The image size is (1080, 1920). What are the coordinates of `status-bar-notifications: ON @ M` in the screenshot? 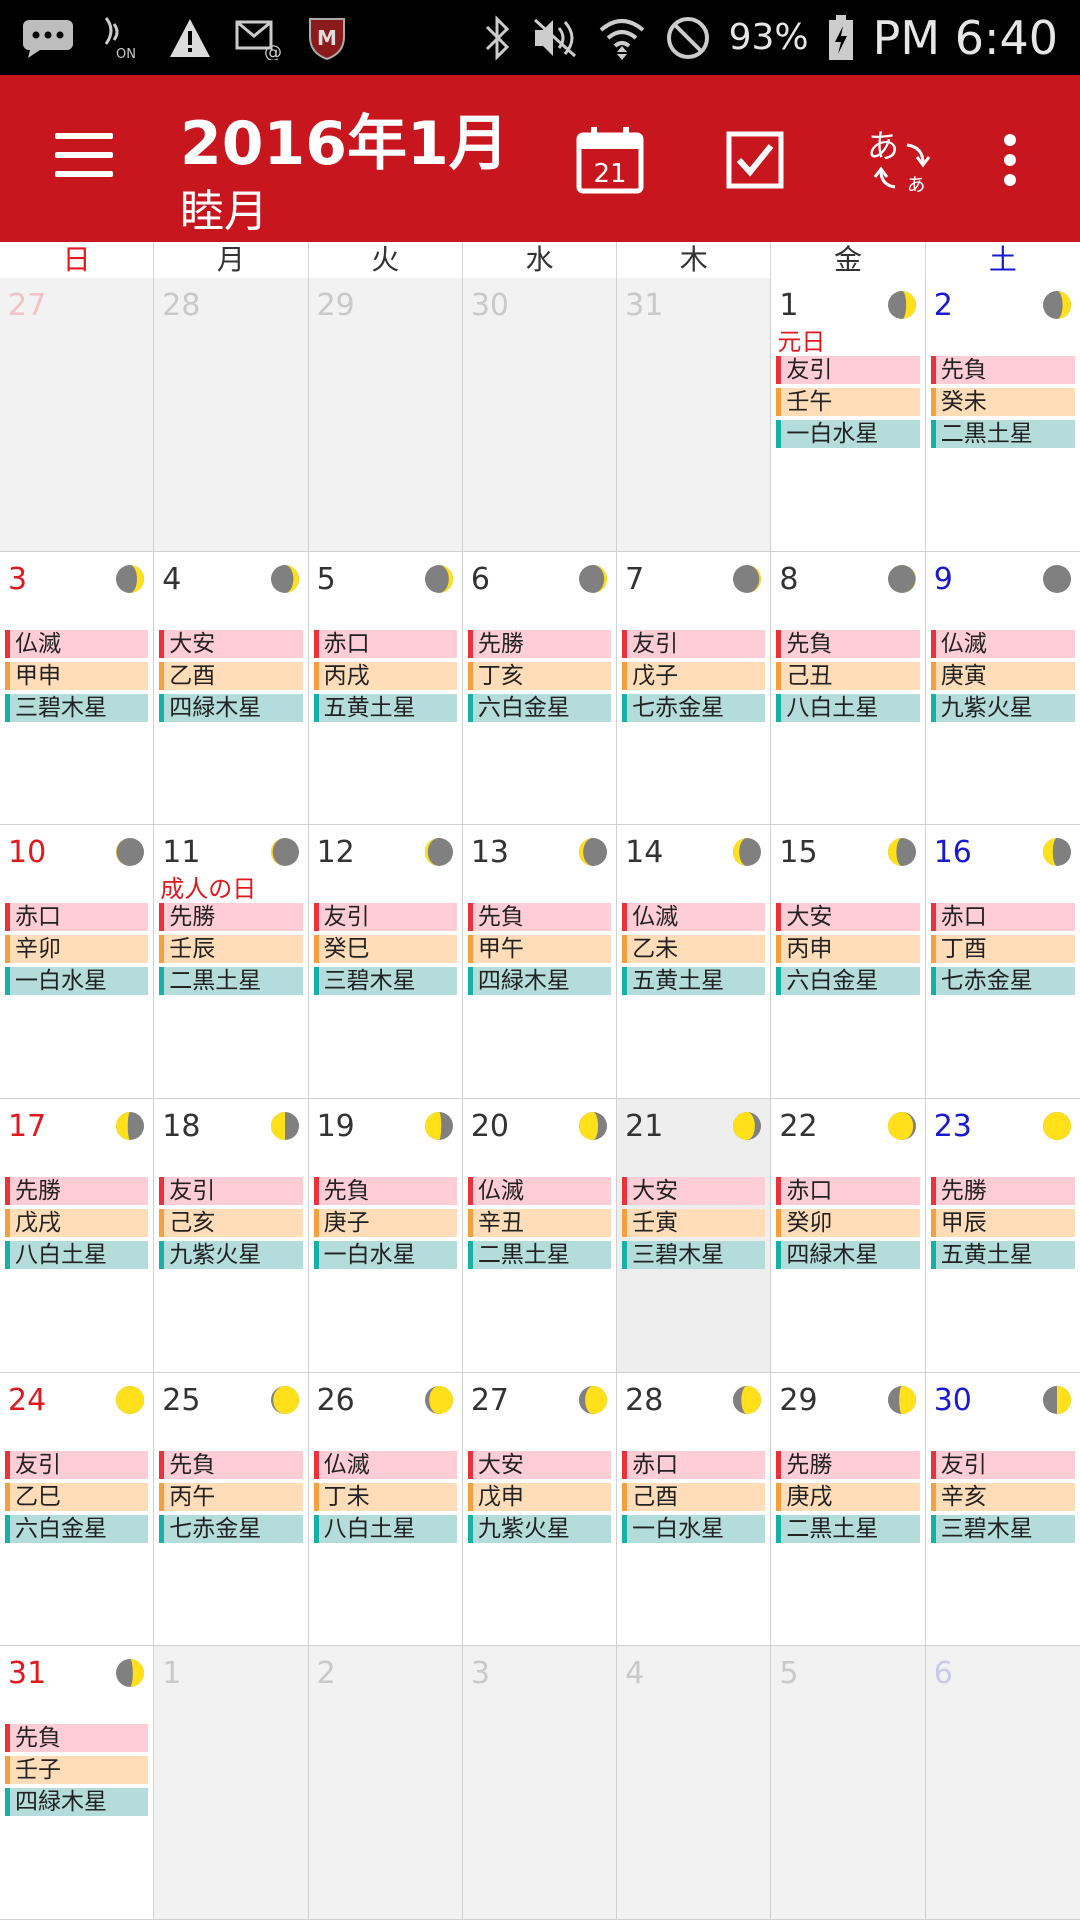 It's located at (184, 37).